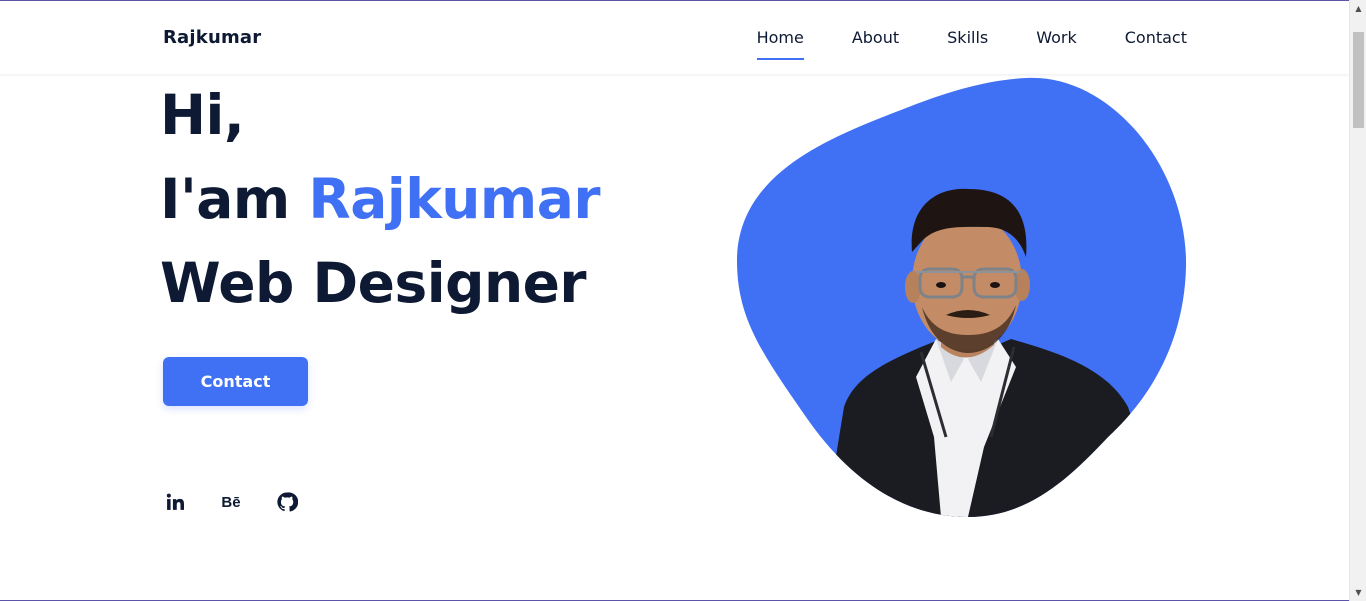  I want to click on nav-about: About, so click(875, 38).